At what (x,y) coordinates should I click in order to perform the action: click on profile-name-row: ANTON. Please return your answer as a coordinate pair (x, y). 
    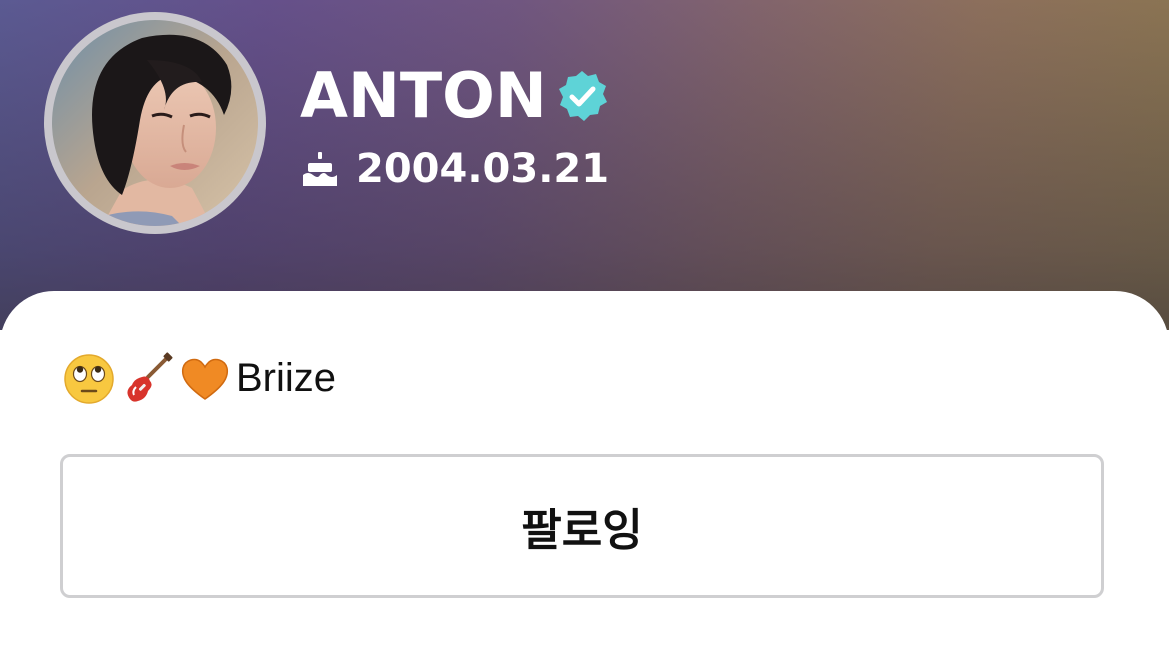
    Looking at the image, I should click on (454, 96).